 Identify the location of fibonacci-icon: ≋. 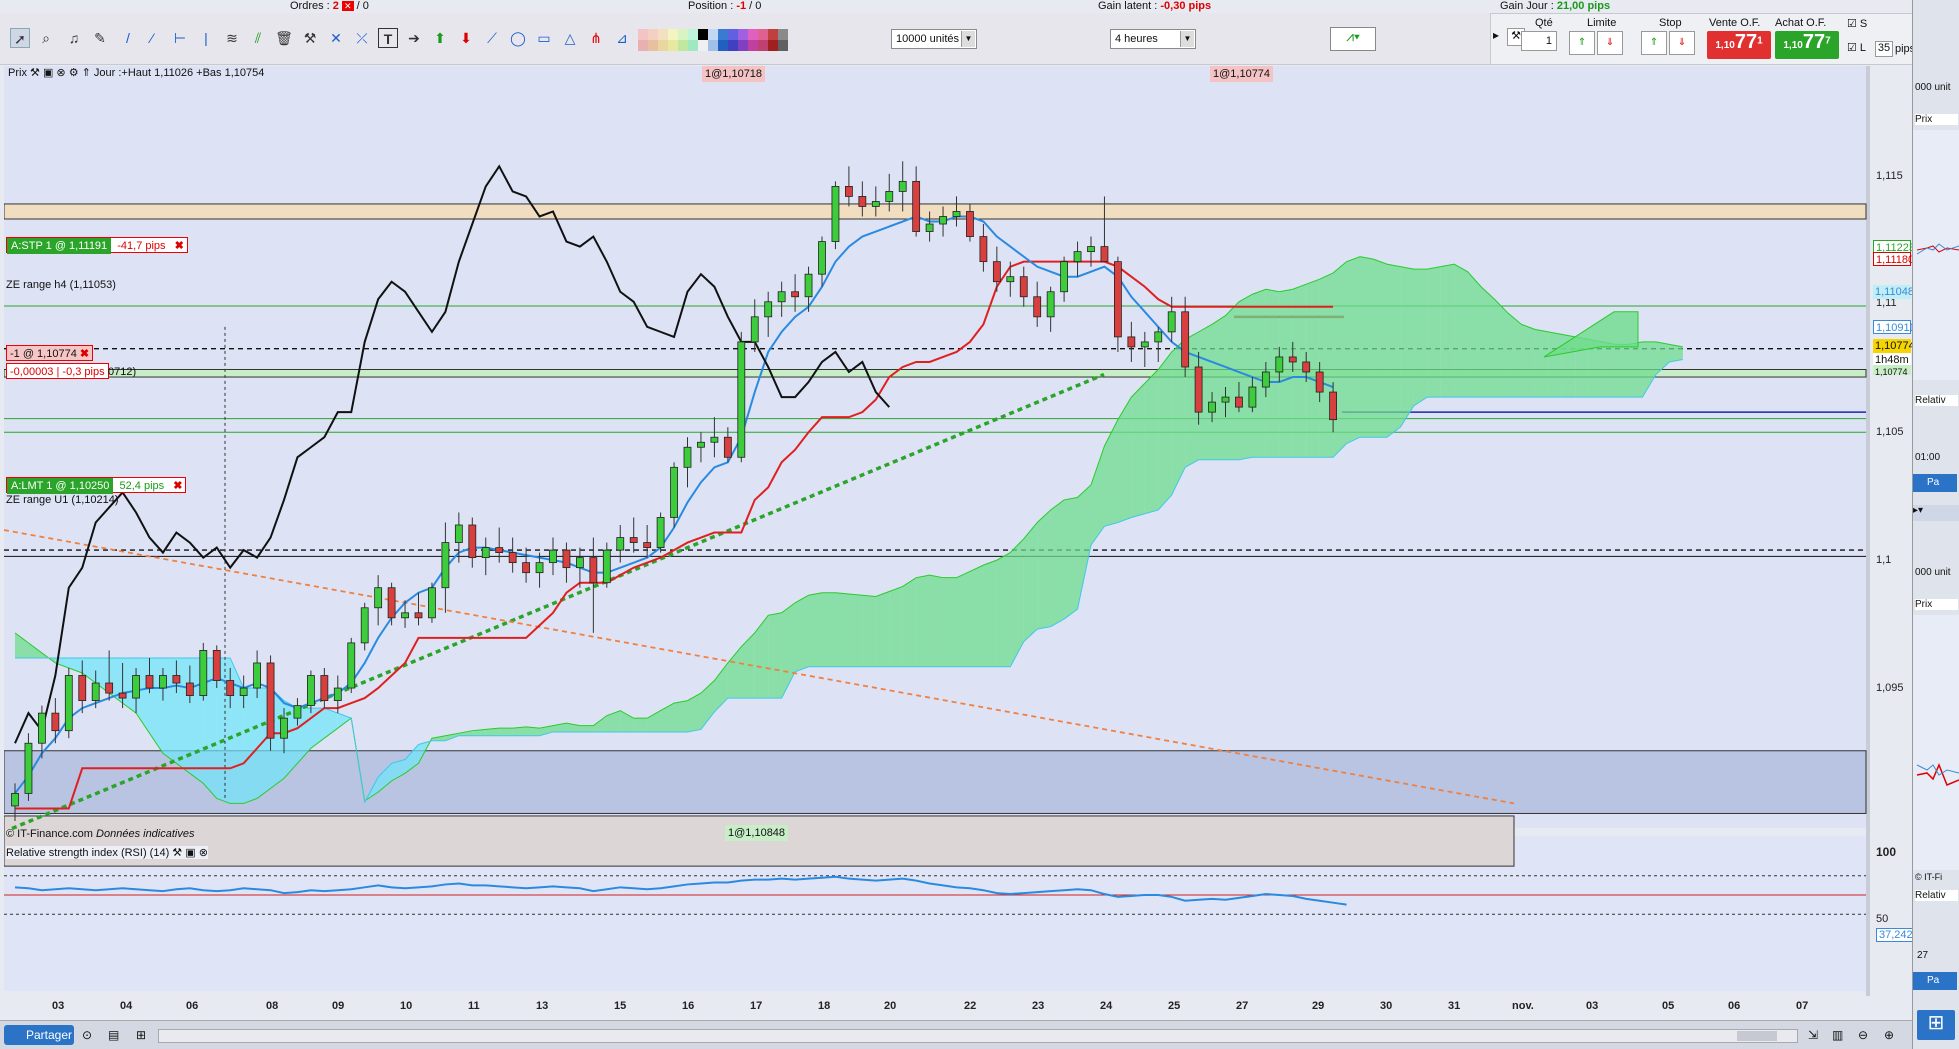
(232, 38).